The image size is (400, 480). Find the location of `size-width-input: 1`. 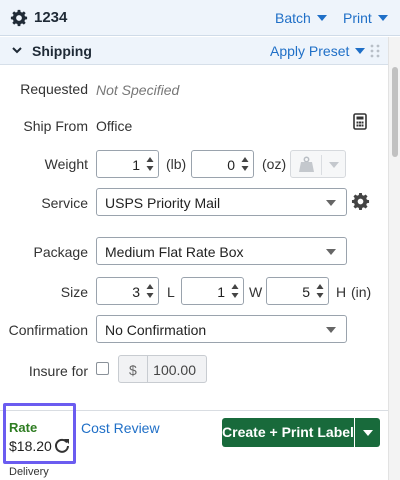

size-width-input: 1 is located at coordinates (212, 291).